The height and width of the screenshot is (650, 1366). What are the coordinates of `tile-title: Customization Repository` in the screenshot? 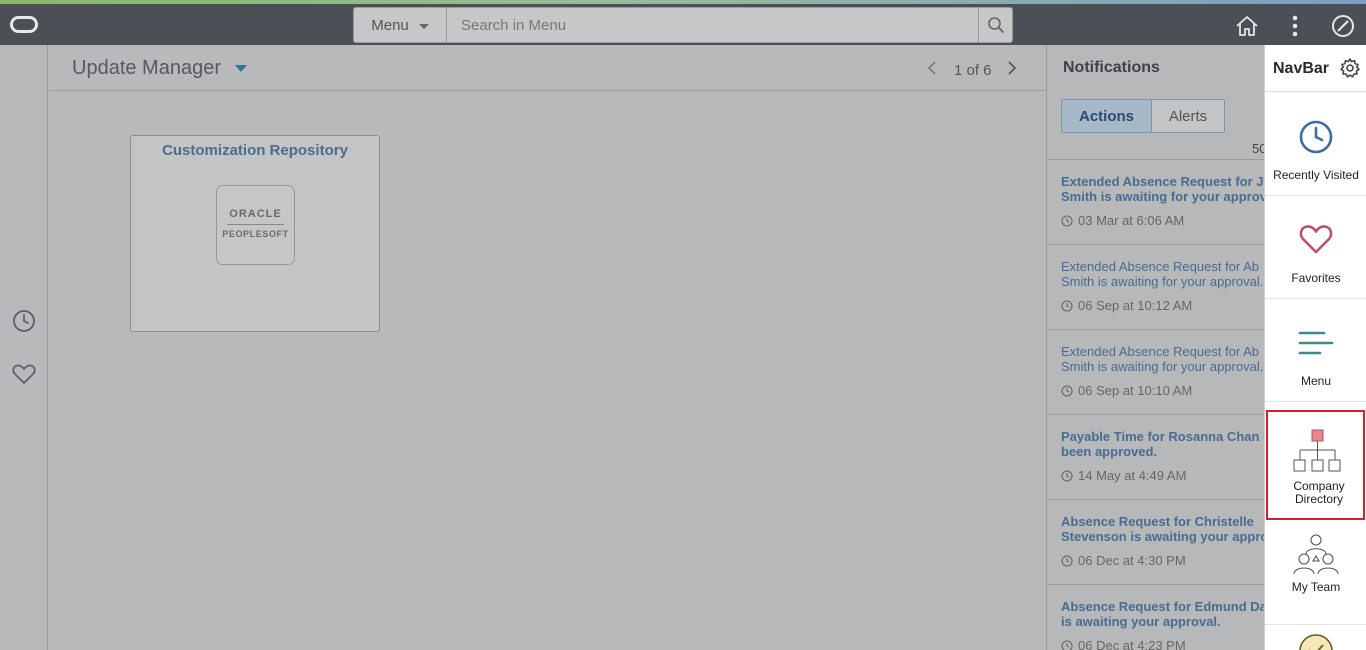 It's located at (255, 150).